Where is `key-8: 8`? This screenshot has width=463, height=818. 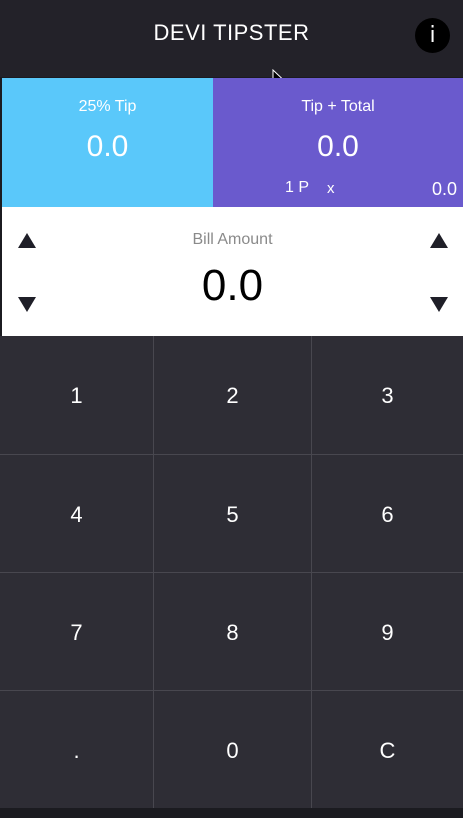 key-8: 8 is located at coordinates (232, 631).